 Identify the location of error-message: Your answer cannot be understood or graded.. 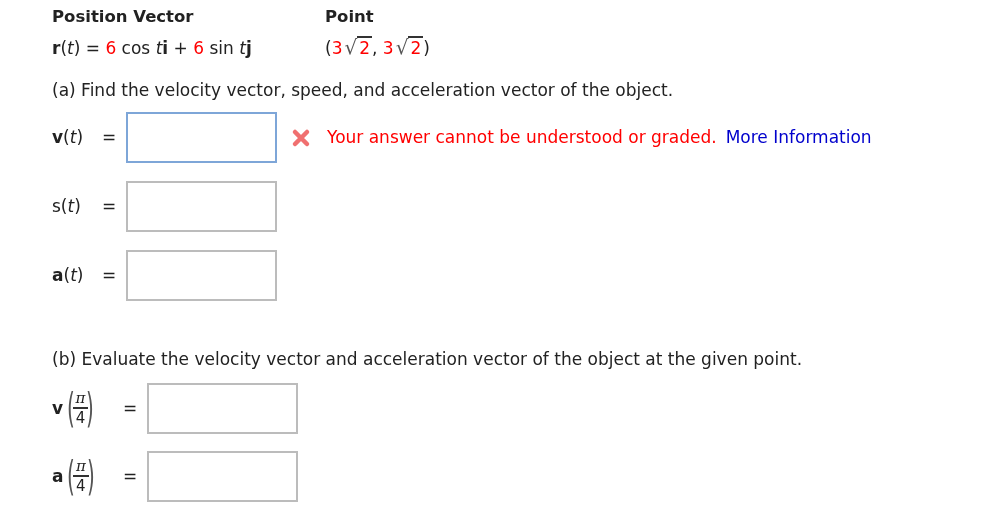
(522, 137).